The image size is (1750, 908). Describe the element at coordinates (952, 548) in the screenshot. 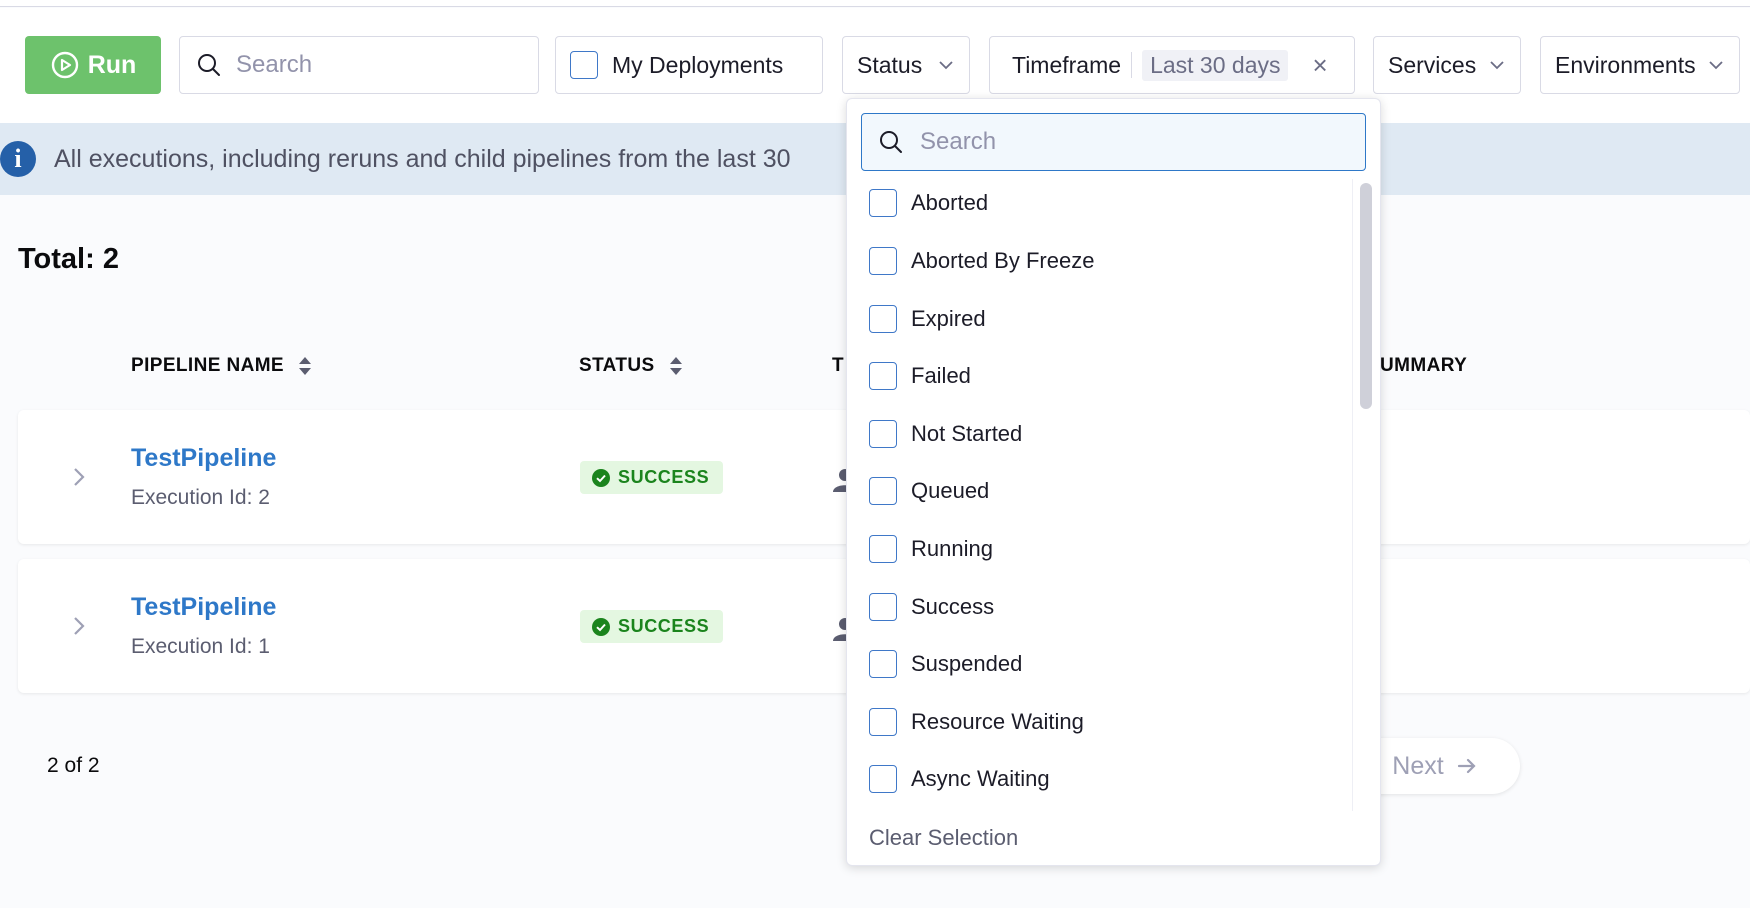

I see `status-option-label: Running` at that location.